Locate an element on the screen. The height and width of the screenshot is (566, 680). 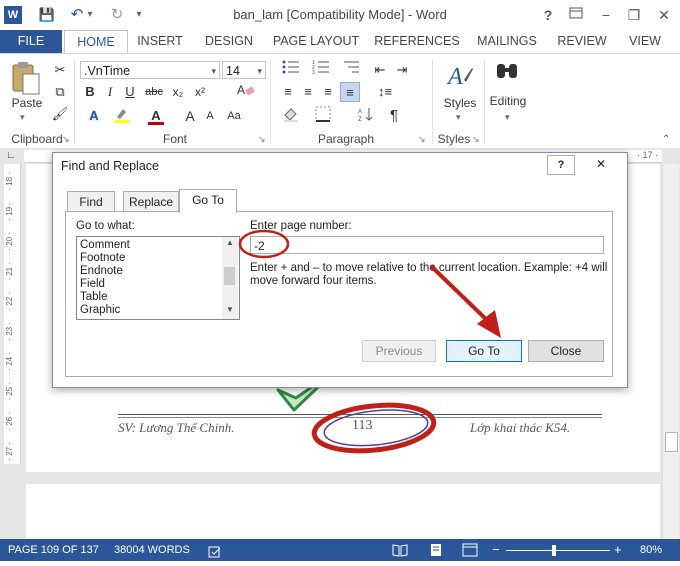
save-icon: 💾 is located at coordinates (47, 15).